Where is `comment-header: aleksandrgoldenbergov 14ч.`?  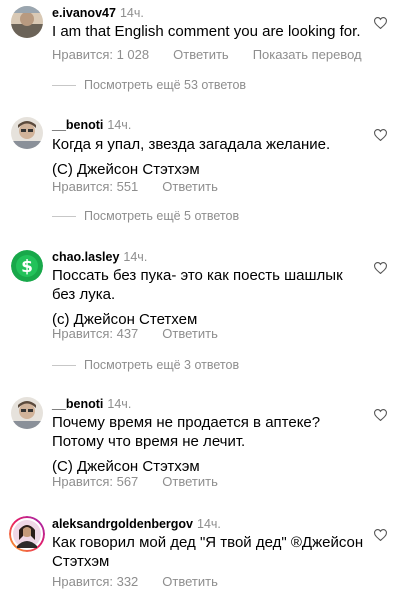
comment-header: aleksandrgoldenbergov 14ч. is located at coordinates (136, 524).